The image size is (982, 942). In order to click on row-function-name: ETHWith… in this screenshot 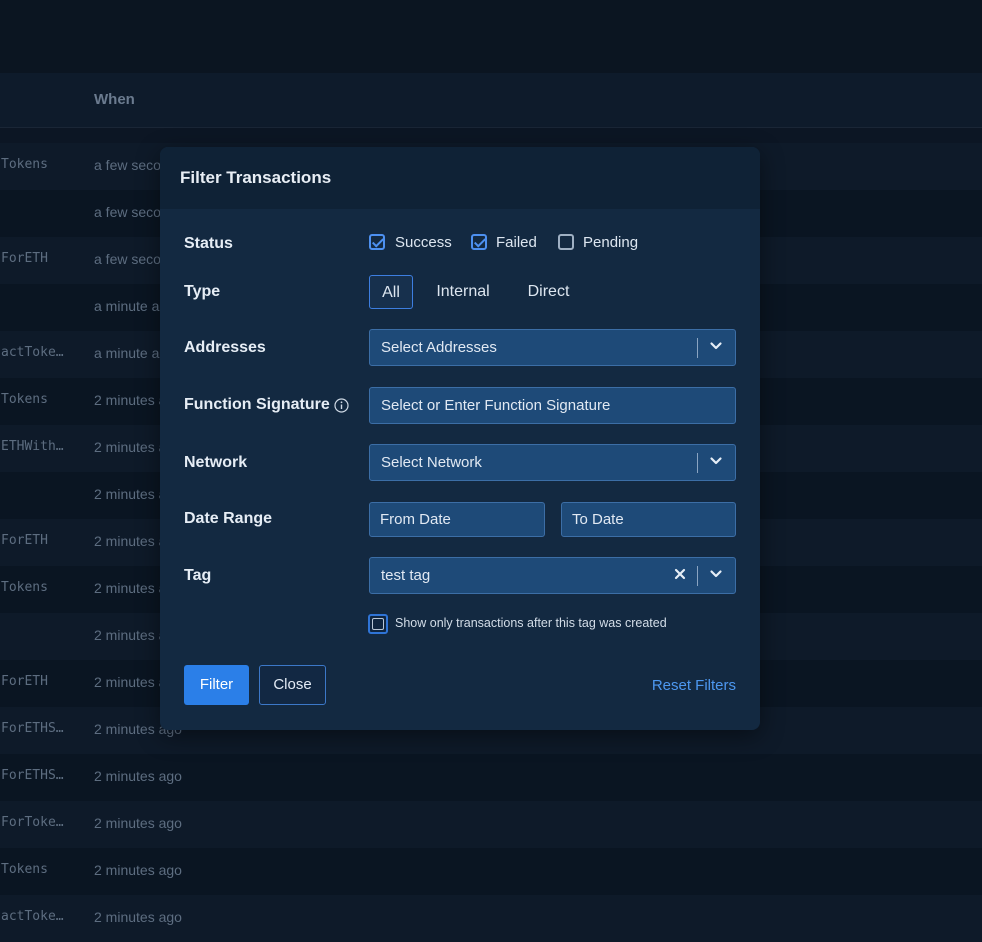, I will do `click(32, 446)`.